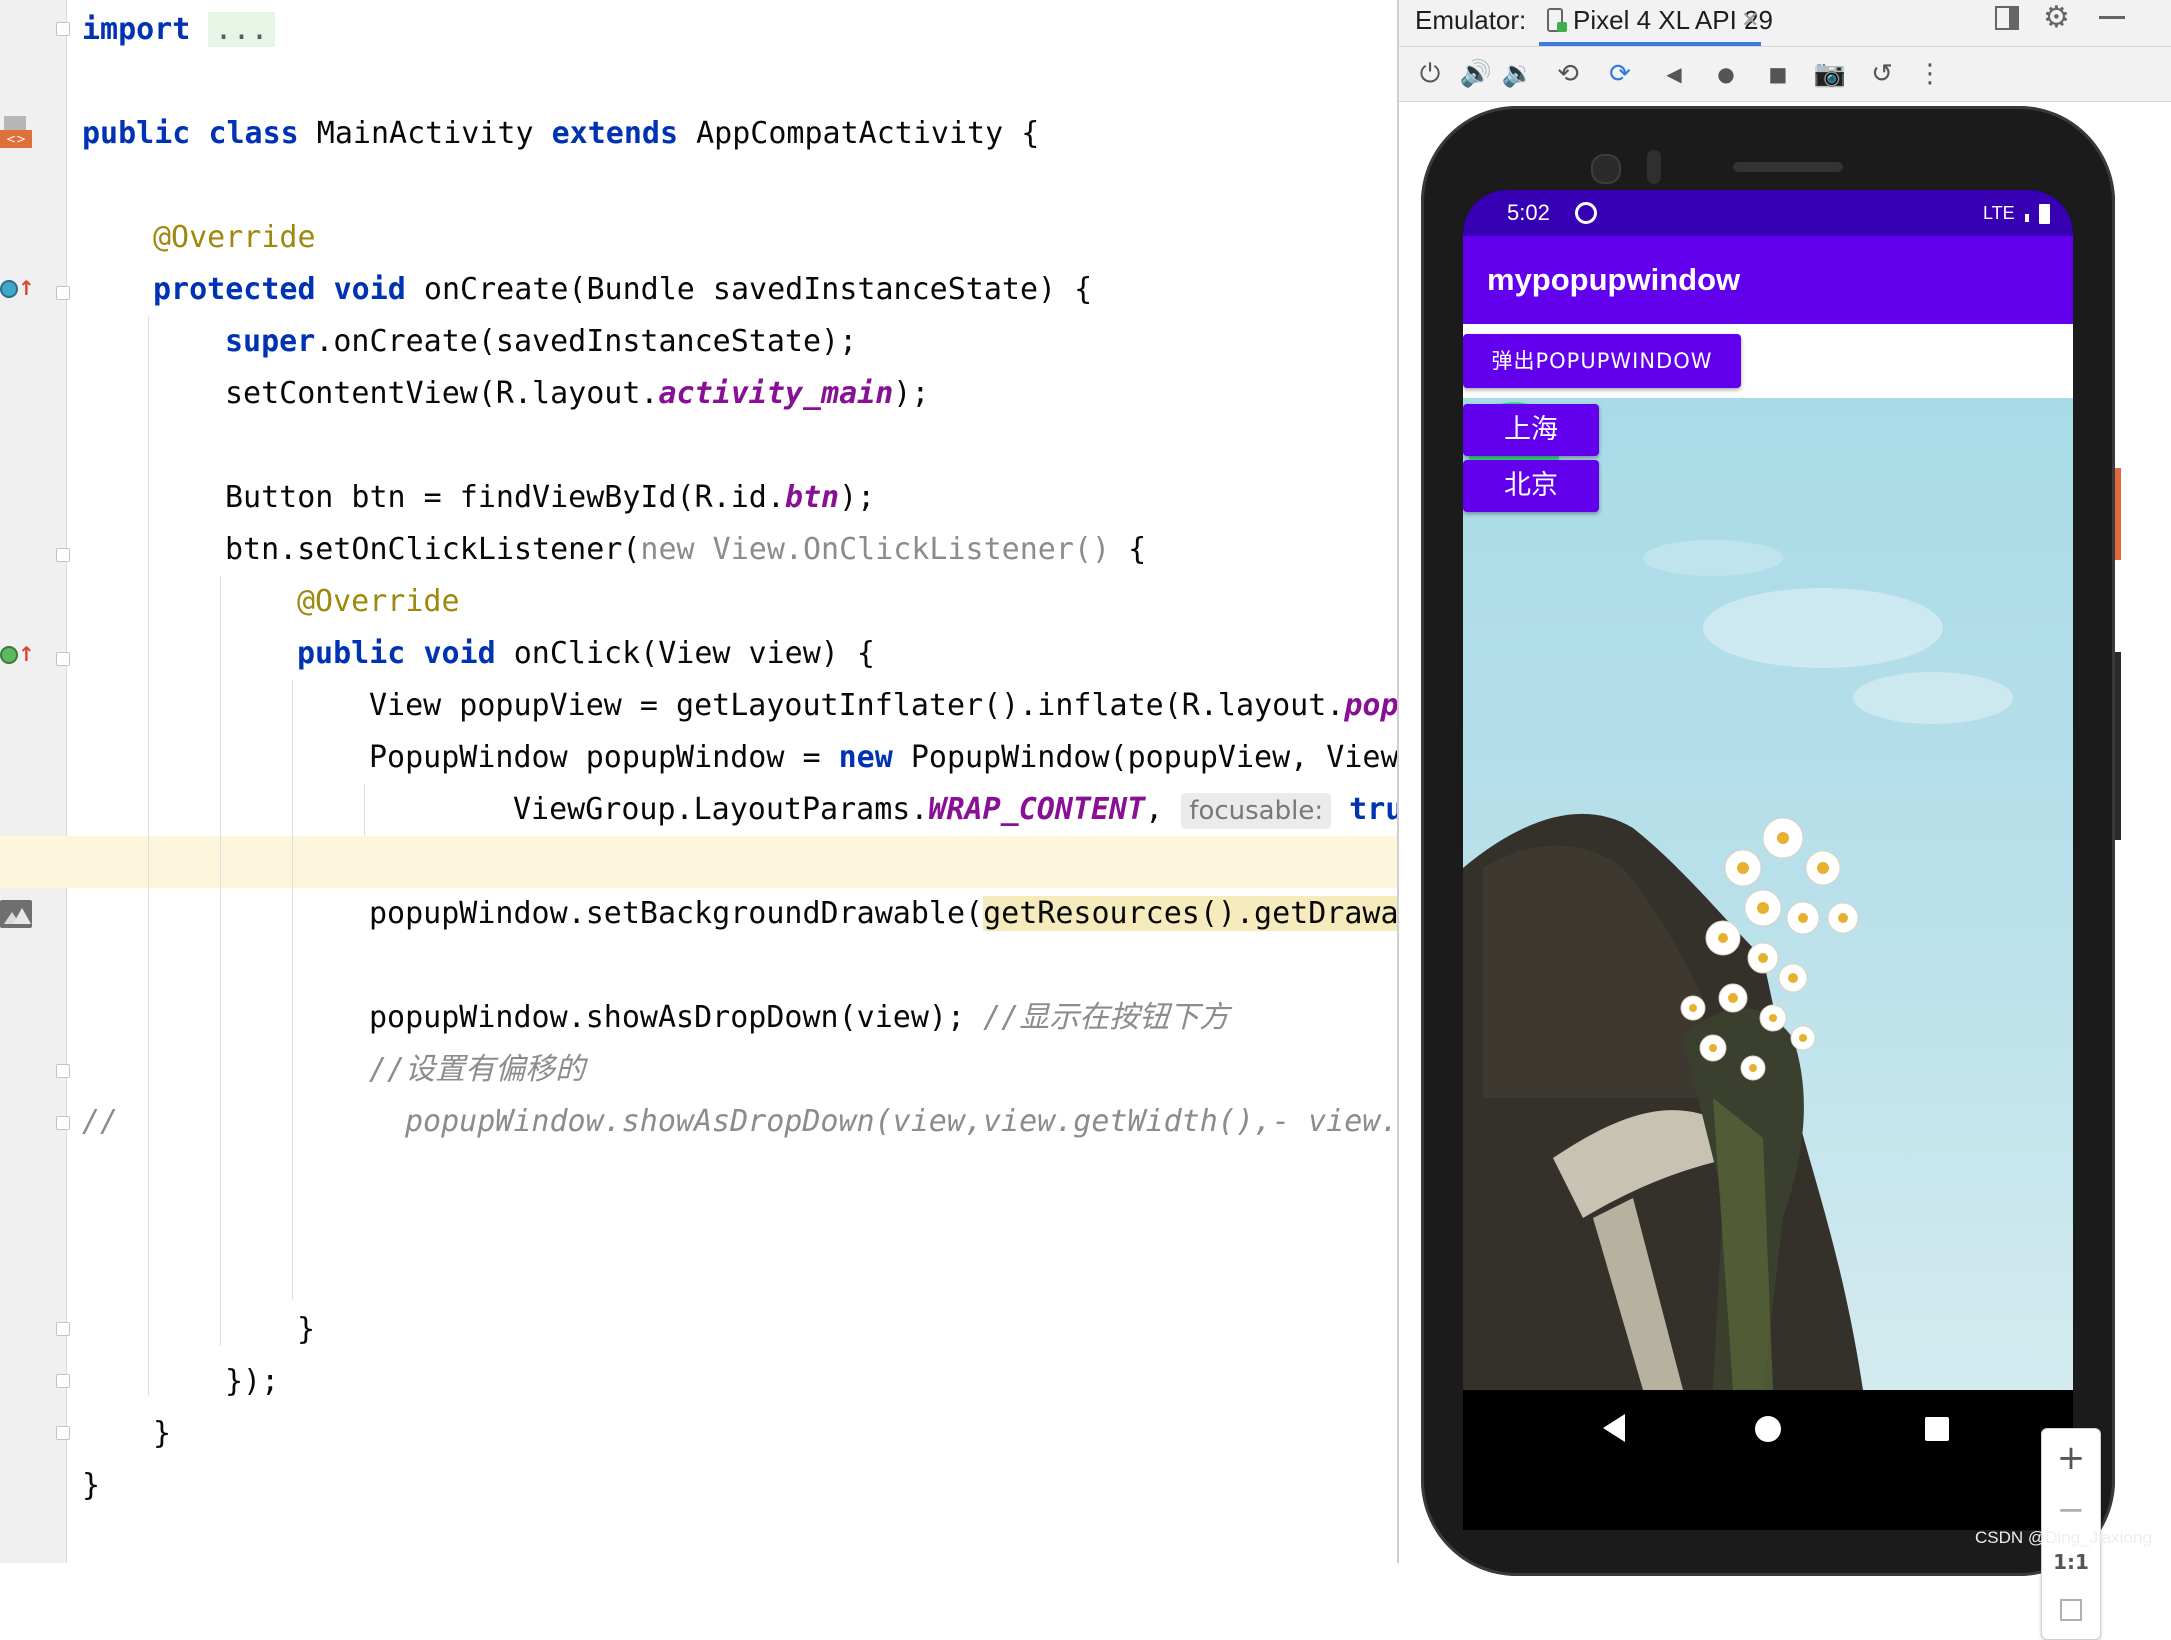 The width and height of the screenshot is (2171, 1640). I want to click on data-saver-icon, so click(1586, 213).